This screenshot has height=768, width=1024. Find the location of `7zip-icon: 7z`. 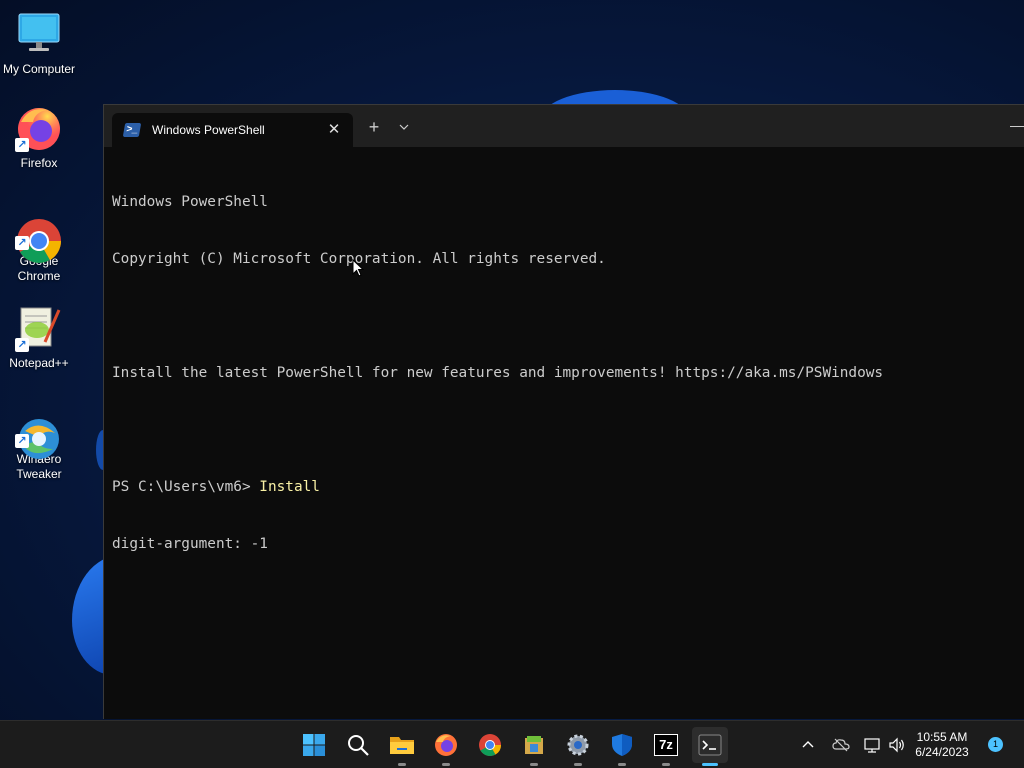

7zip-icon: 7z is located at coordinates (666, 745).